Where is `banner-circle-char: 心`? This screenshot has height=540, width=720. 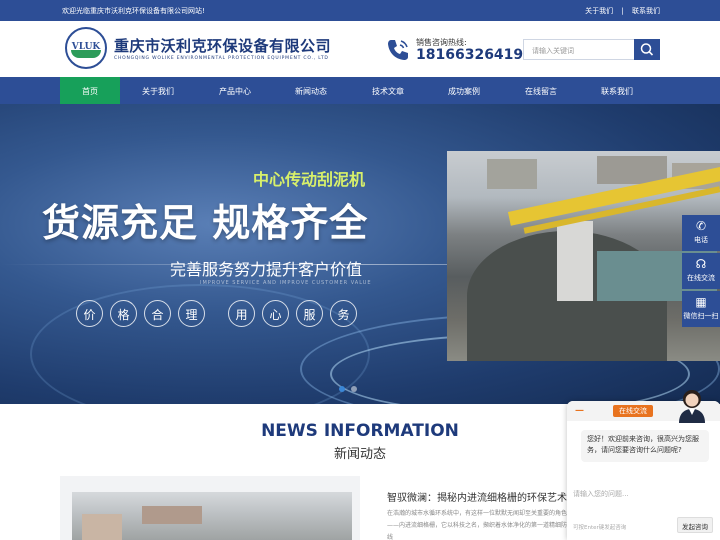 banner-circle-char: 心 is located at coordinates (275, 313).